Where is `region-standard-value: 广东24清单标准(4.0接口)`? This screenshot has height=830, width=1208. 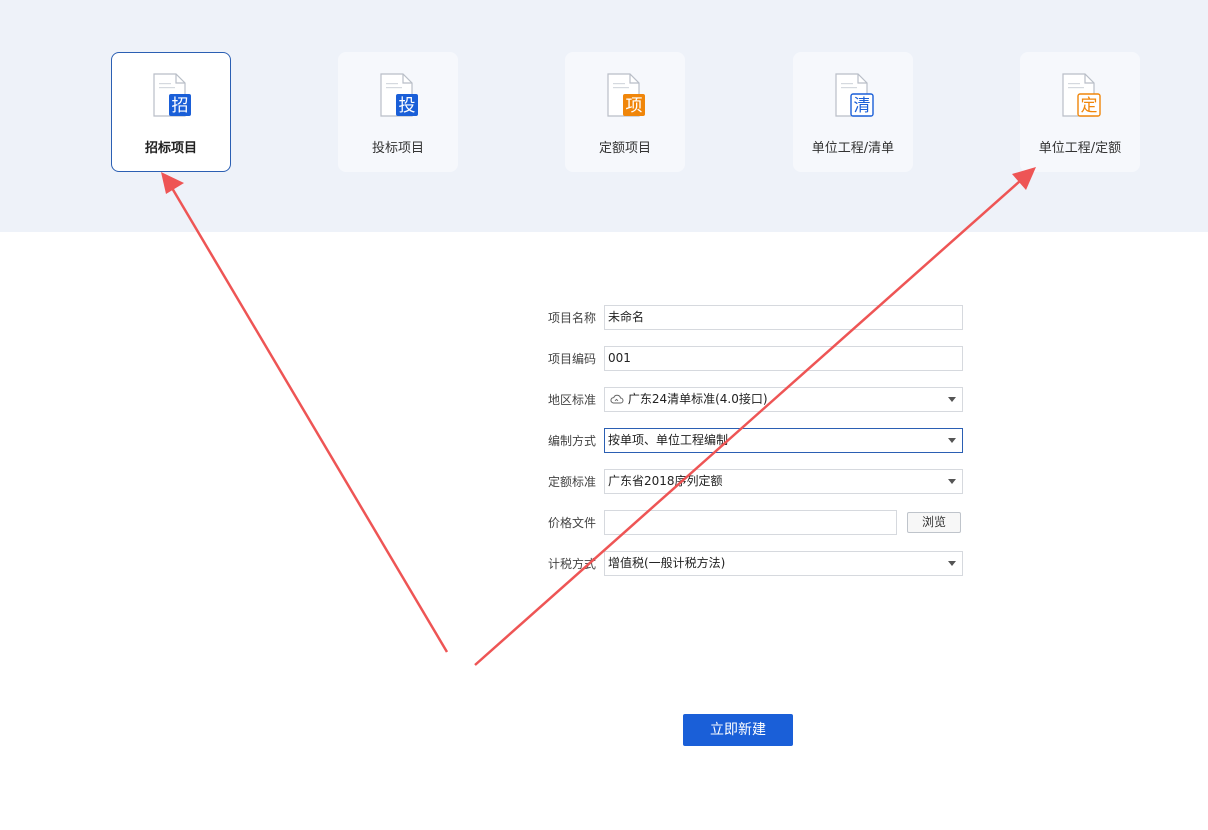
region-standard-value: 广东24清单标准(4.0接口) is located at coordinates (697, 399).